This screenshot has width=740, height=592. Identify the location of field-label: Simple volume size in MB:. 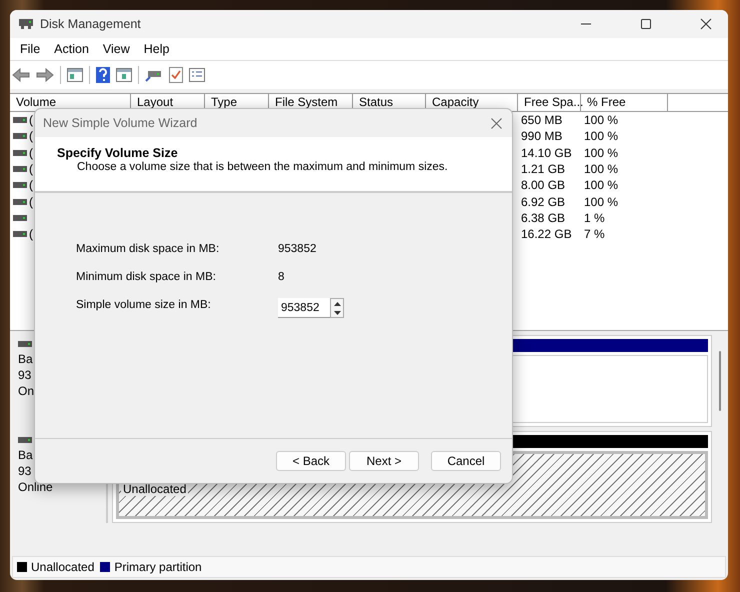
(144, 305).